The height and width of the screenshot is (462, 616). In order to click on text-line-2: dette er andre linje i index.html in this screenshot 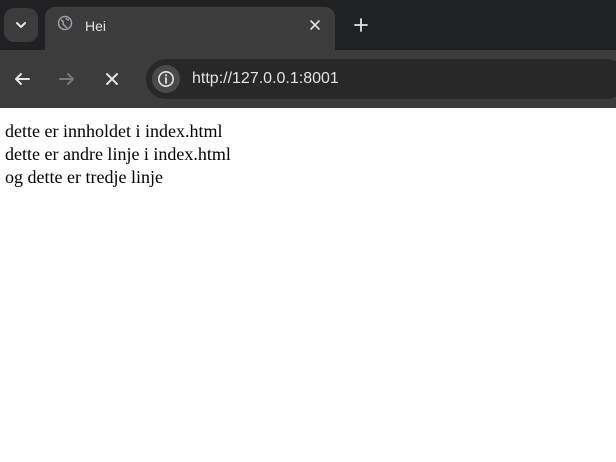, I will do `click(118, 154)`.